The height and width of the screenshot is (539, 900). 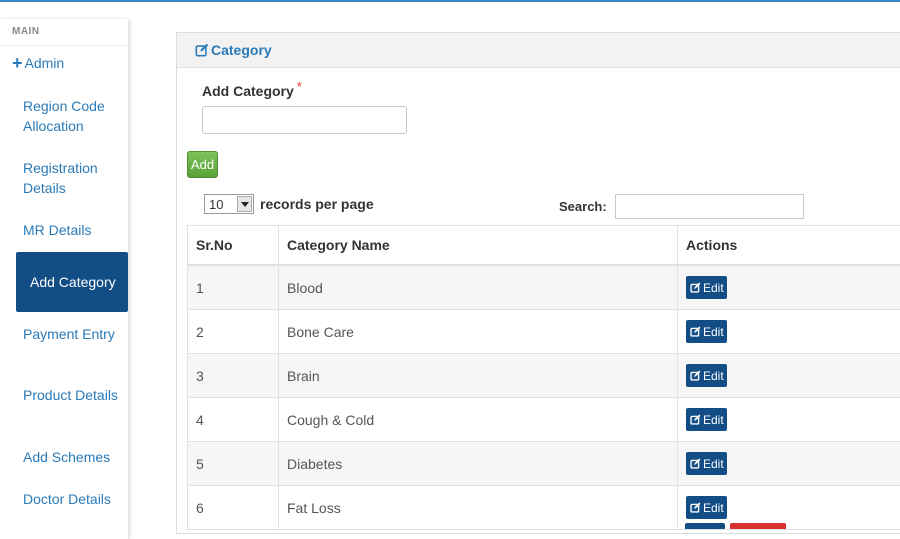 What do you see at coordinates (789, 246) in the screenshot?
I see `column-header-actions: Actions` at bounding box center [789, 246].